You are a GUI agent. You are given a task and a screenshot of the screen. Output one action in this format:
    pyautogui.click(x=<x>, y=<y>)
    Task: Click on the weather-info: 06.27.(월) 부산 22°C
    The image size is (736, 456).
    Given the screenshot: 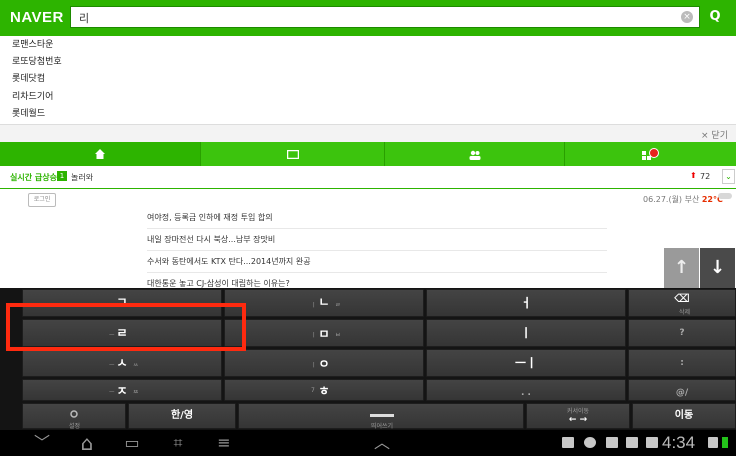 What is the action you would take?
    pyautogui.click(x=683, y=199)
    